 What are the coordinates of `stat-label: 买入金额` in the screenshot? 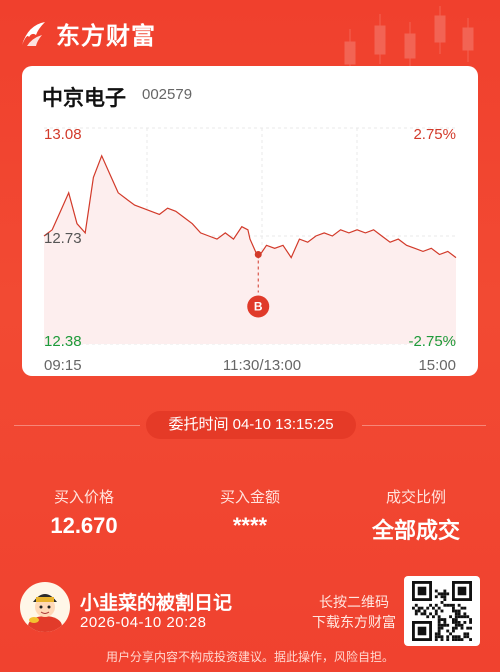 It's located at (249, 497).